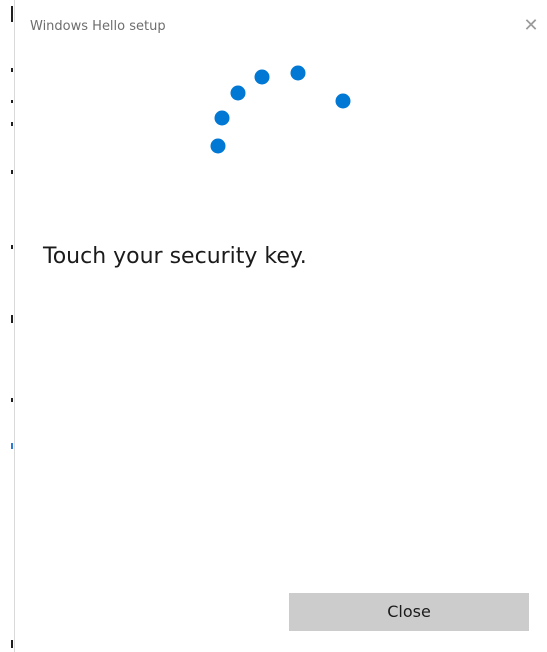 The image size is (547, 652). Describe the element at coordinates (281, 27) in the screenshot. I see `title-bar: Windows Hello setup ✕` at that location.